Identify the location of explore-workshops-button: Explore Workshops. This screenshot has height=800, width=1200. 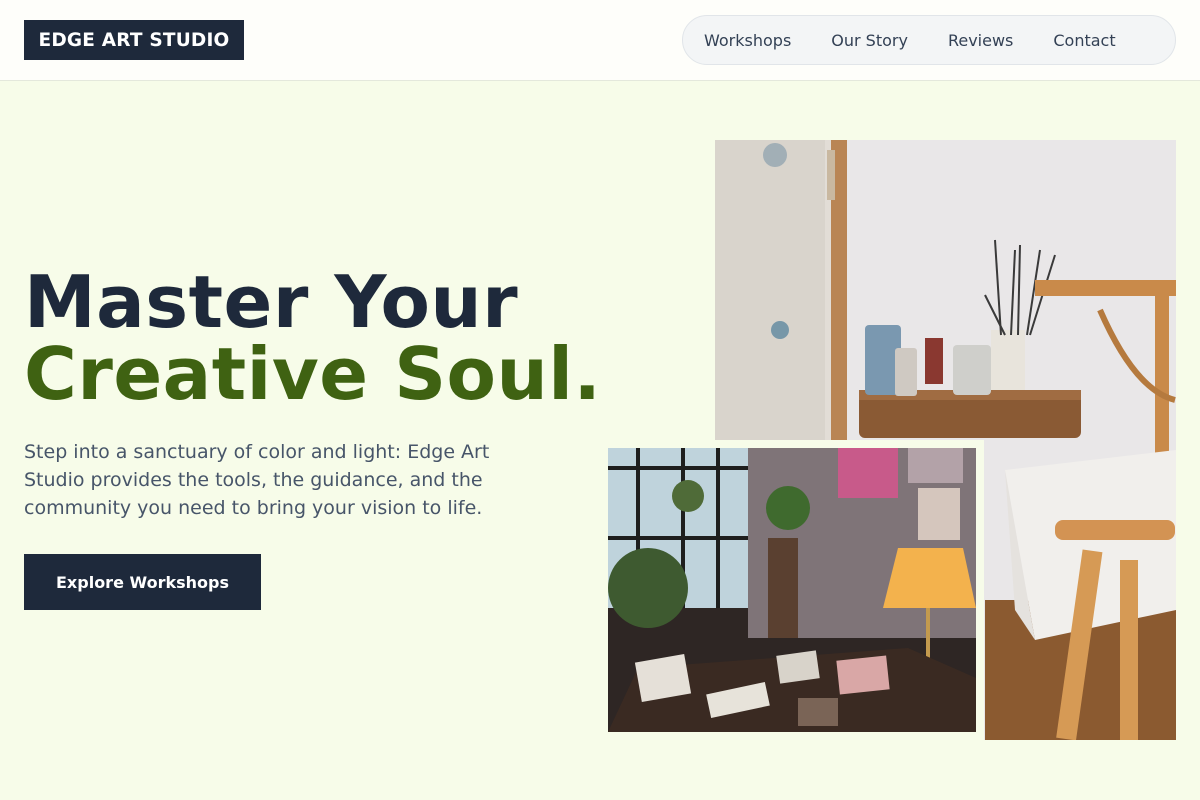
(142, 582).